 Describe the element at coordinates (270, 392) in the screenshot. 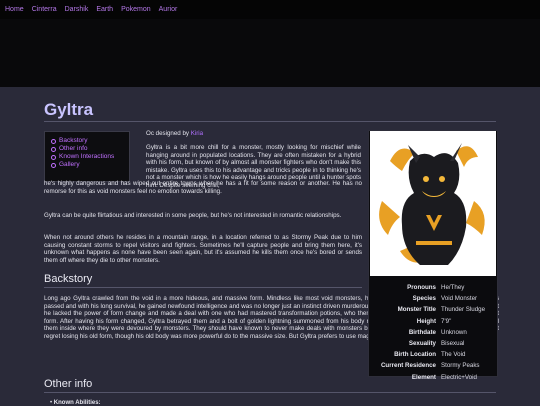

I see `other-info-divider` at that location.